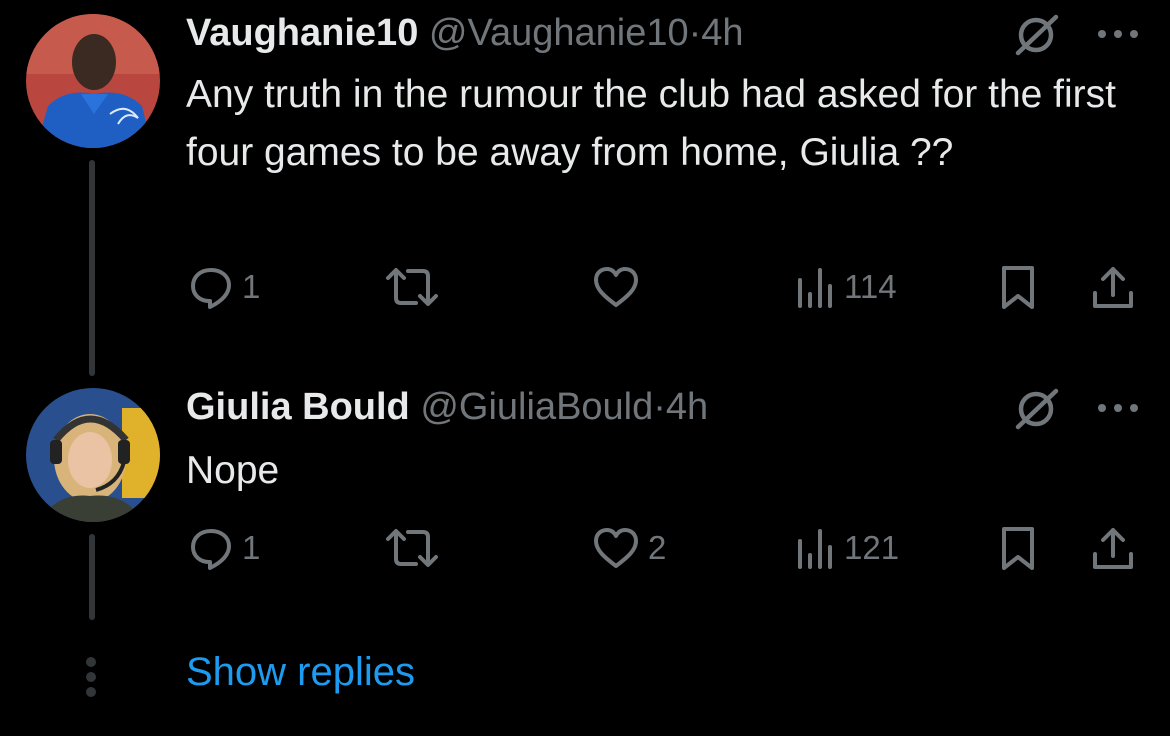 The width and height of the screenshot is (1170, 736). I want to click on views-count: 114, so click(870, 286).